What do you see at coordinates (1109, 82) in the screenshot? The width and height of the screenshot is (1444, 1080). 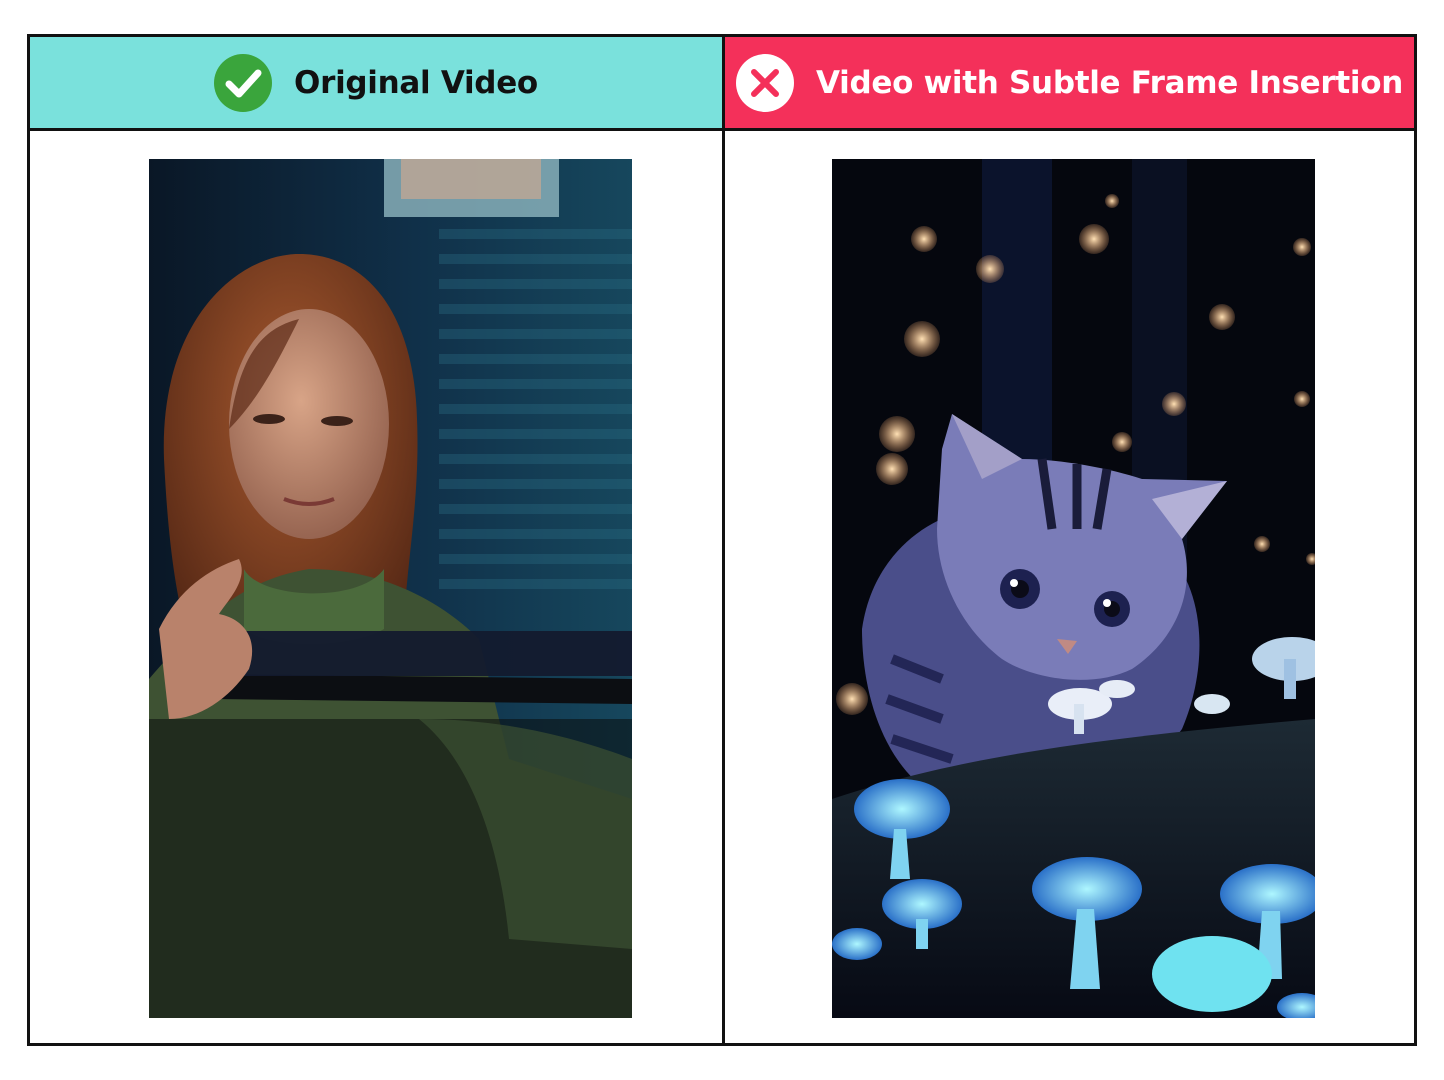 I see `inserted-video-title: Video with Subtle Frame Insertion` at bounding box center [1109, 82].